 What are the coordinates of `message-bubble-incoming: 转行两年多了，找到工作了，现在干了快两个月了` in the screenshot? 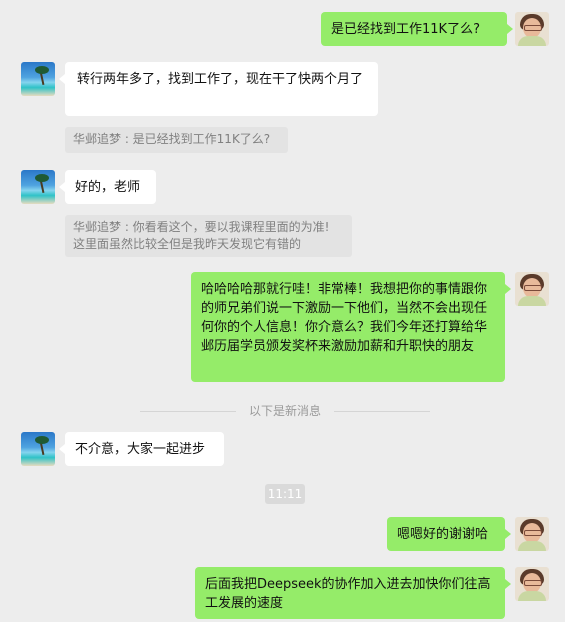 It's located at (221, 89).